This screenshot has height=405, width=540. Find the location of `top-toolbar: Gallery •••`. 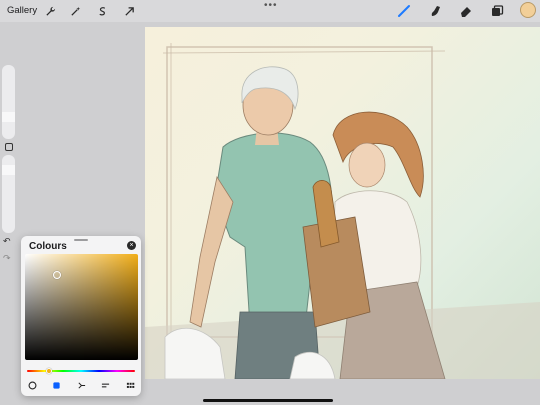

top-toolbar: Gallery ••• is located at coordinates (270, 11).